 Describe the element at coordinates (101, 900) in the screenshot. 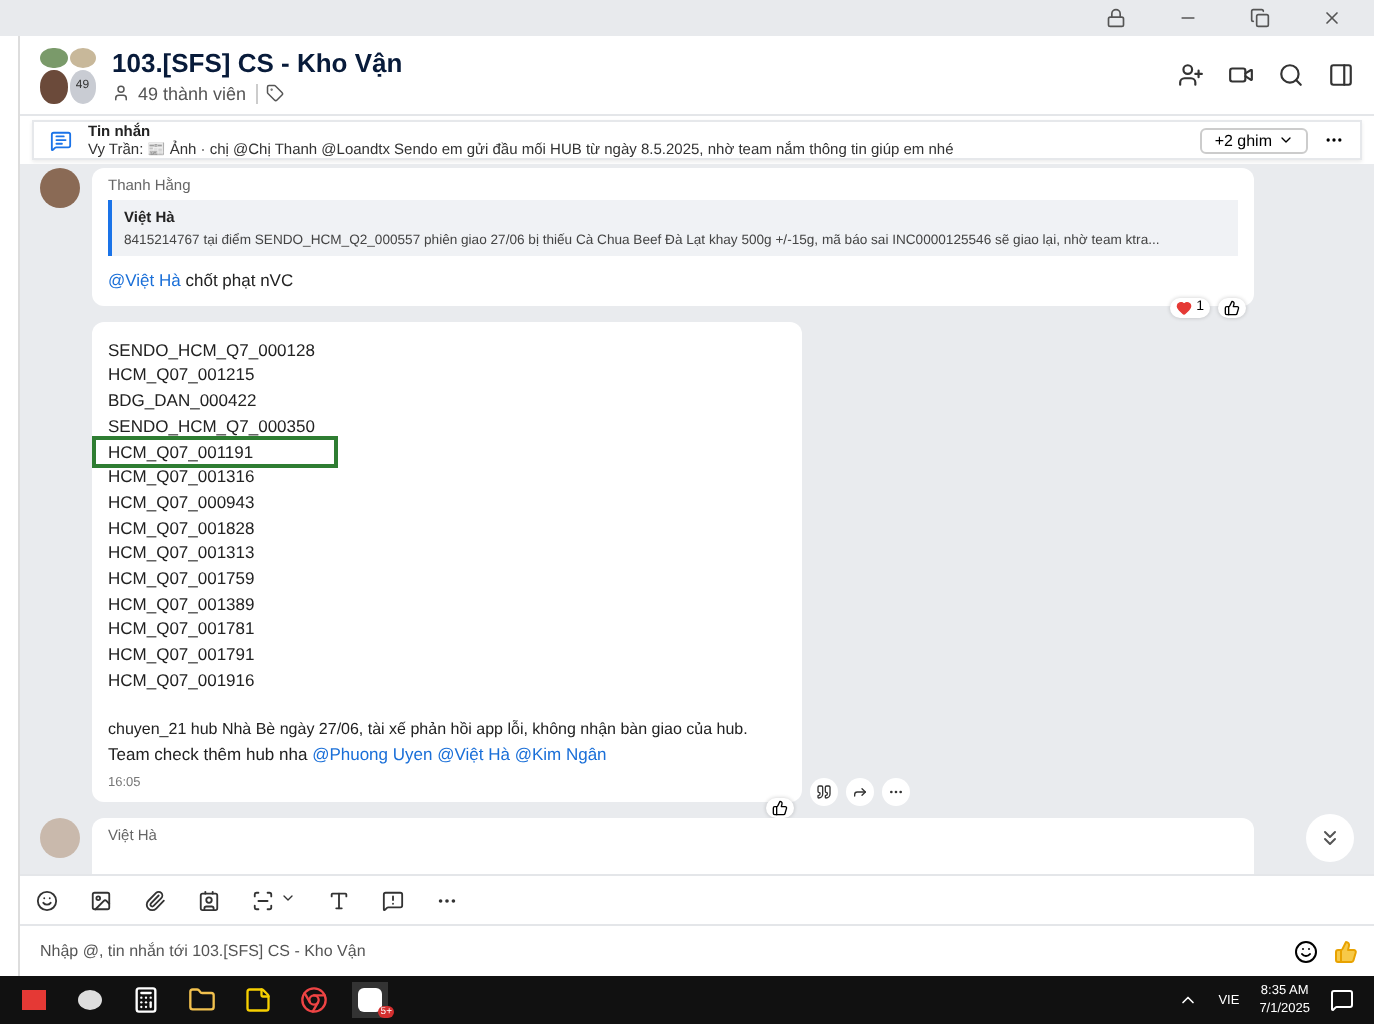

I see `image-icon` at that location.